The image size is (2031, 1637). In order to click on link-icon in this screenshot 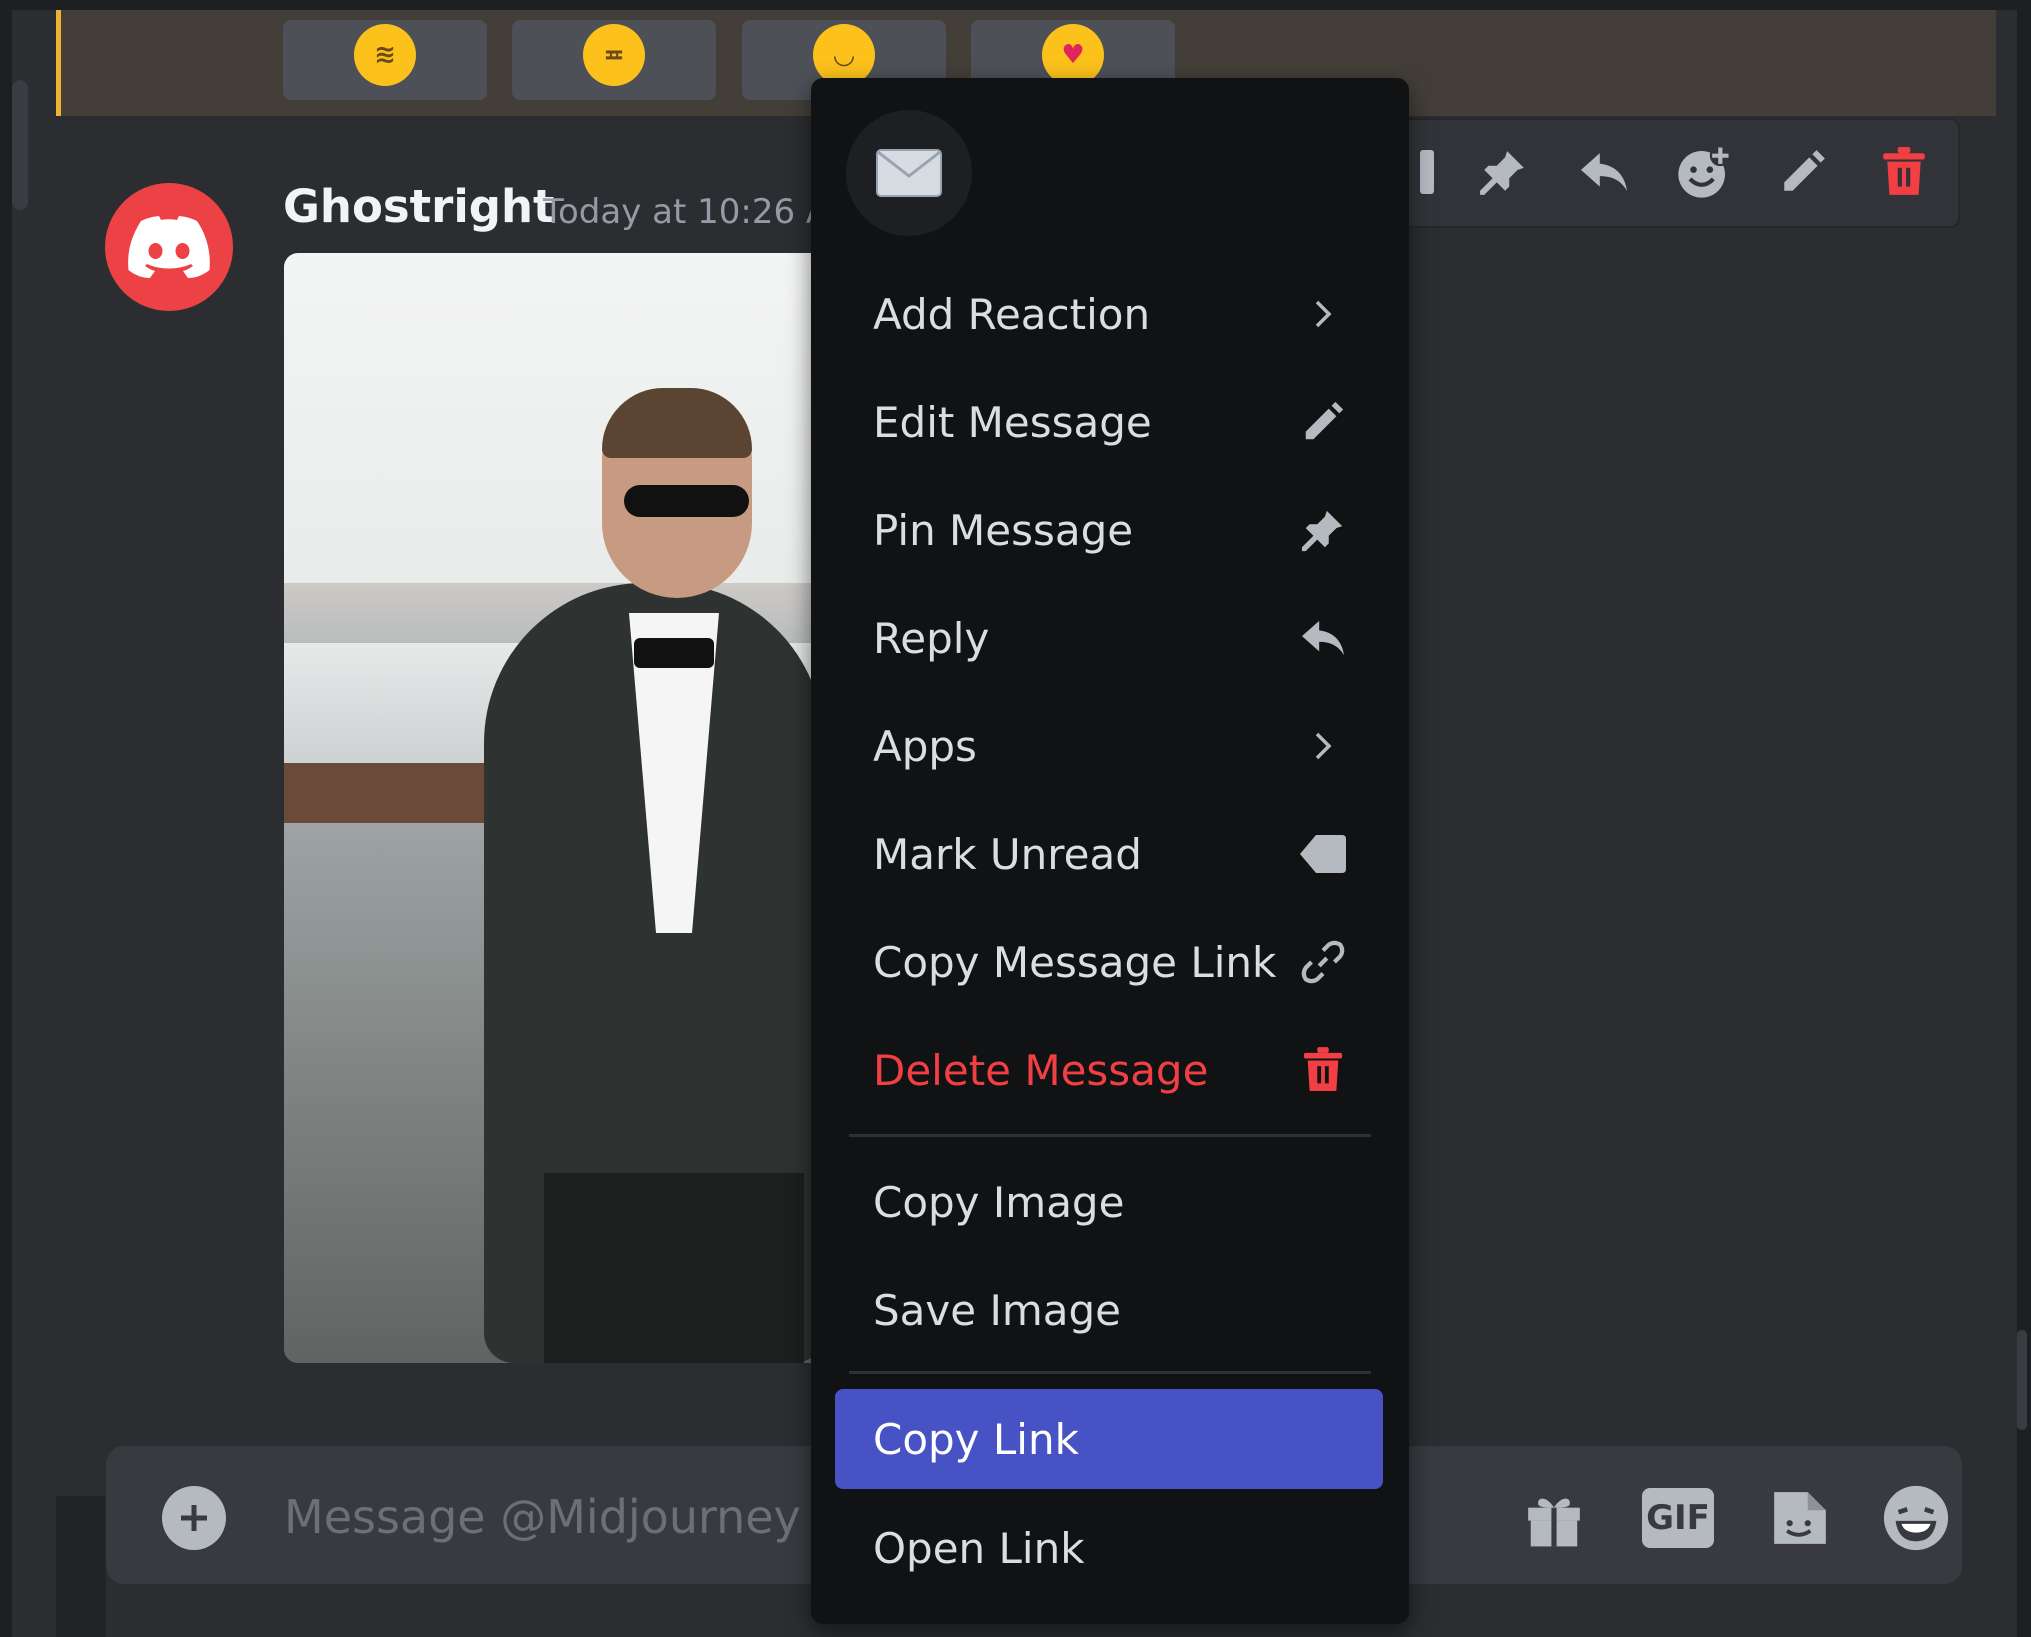, I will do `click(1323, 962)`.